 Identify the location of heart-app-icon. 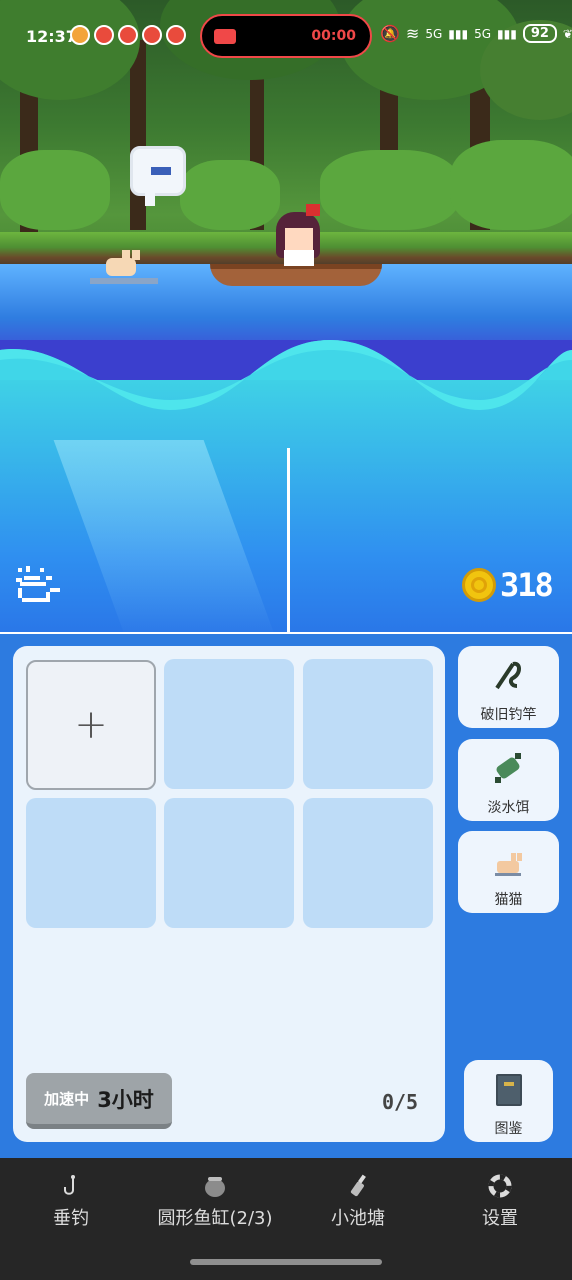
(80, 35).